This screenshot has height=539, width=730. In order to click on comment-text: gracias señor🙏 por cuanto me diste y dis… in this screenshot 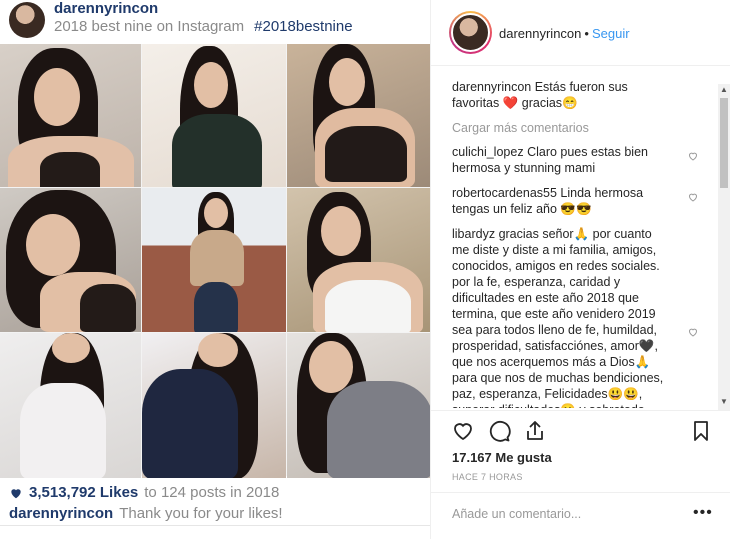, I will do `click(558, 317)`.